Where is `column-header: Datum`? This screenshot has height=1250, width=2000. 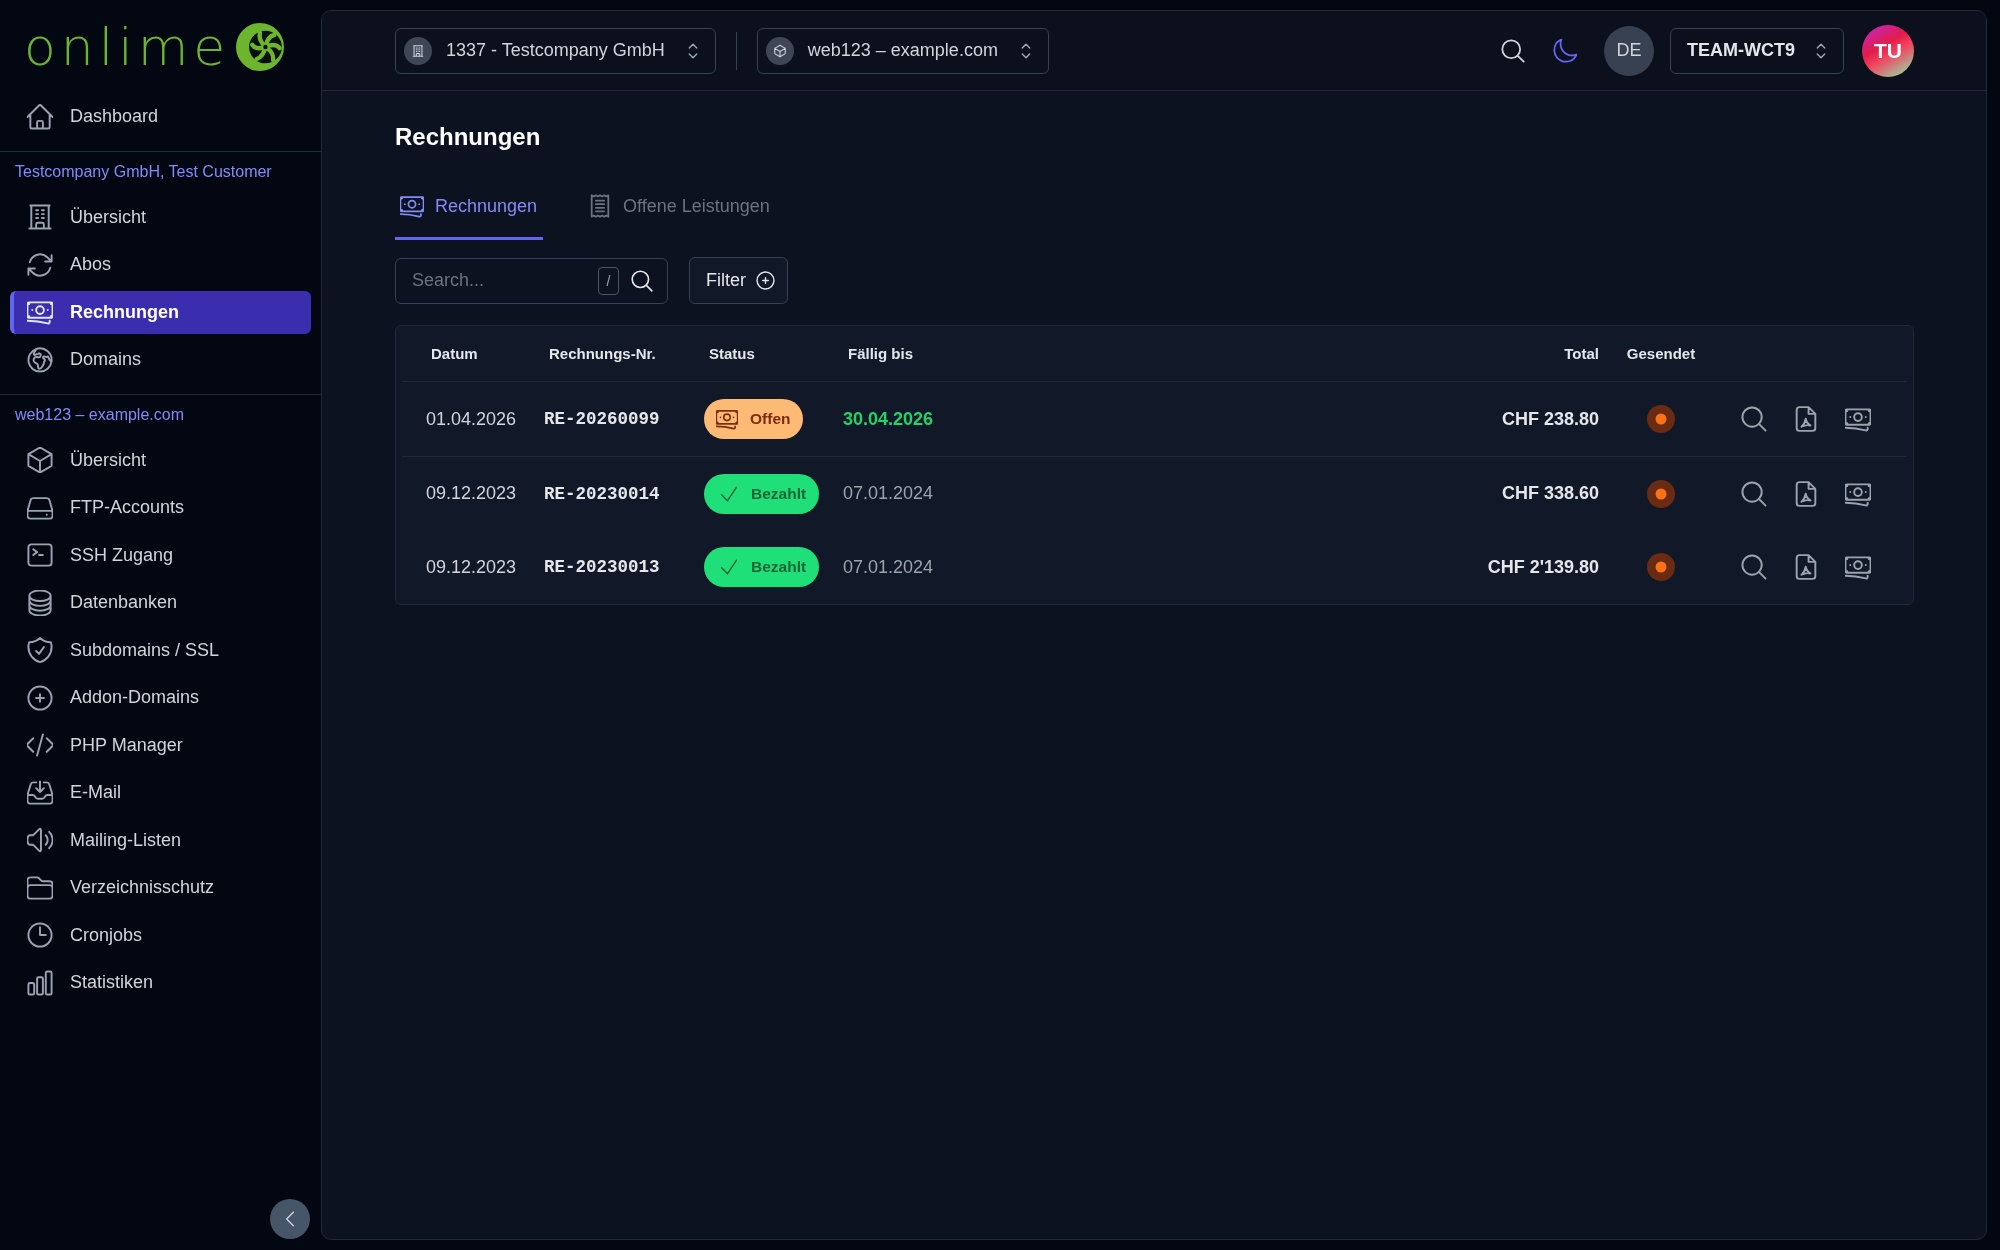 column-header: Datum is located at coordinates (454, 353).